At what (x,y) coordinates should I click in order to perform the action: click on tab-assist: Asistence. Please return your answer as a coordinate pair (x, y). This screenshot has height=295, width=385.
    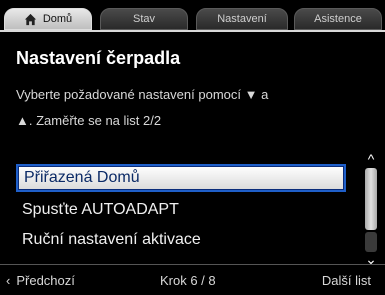
    Looking at the image, I should click on (338, 19).